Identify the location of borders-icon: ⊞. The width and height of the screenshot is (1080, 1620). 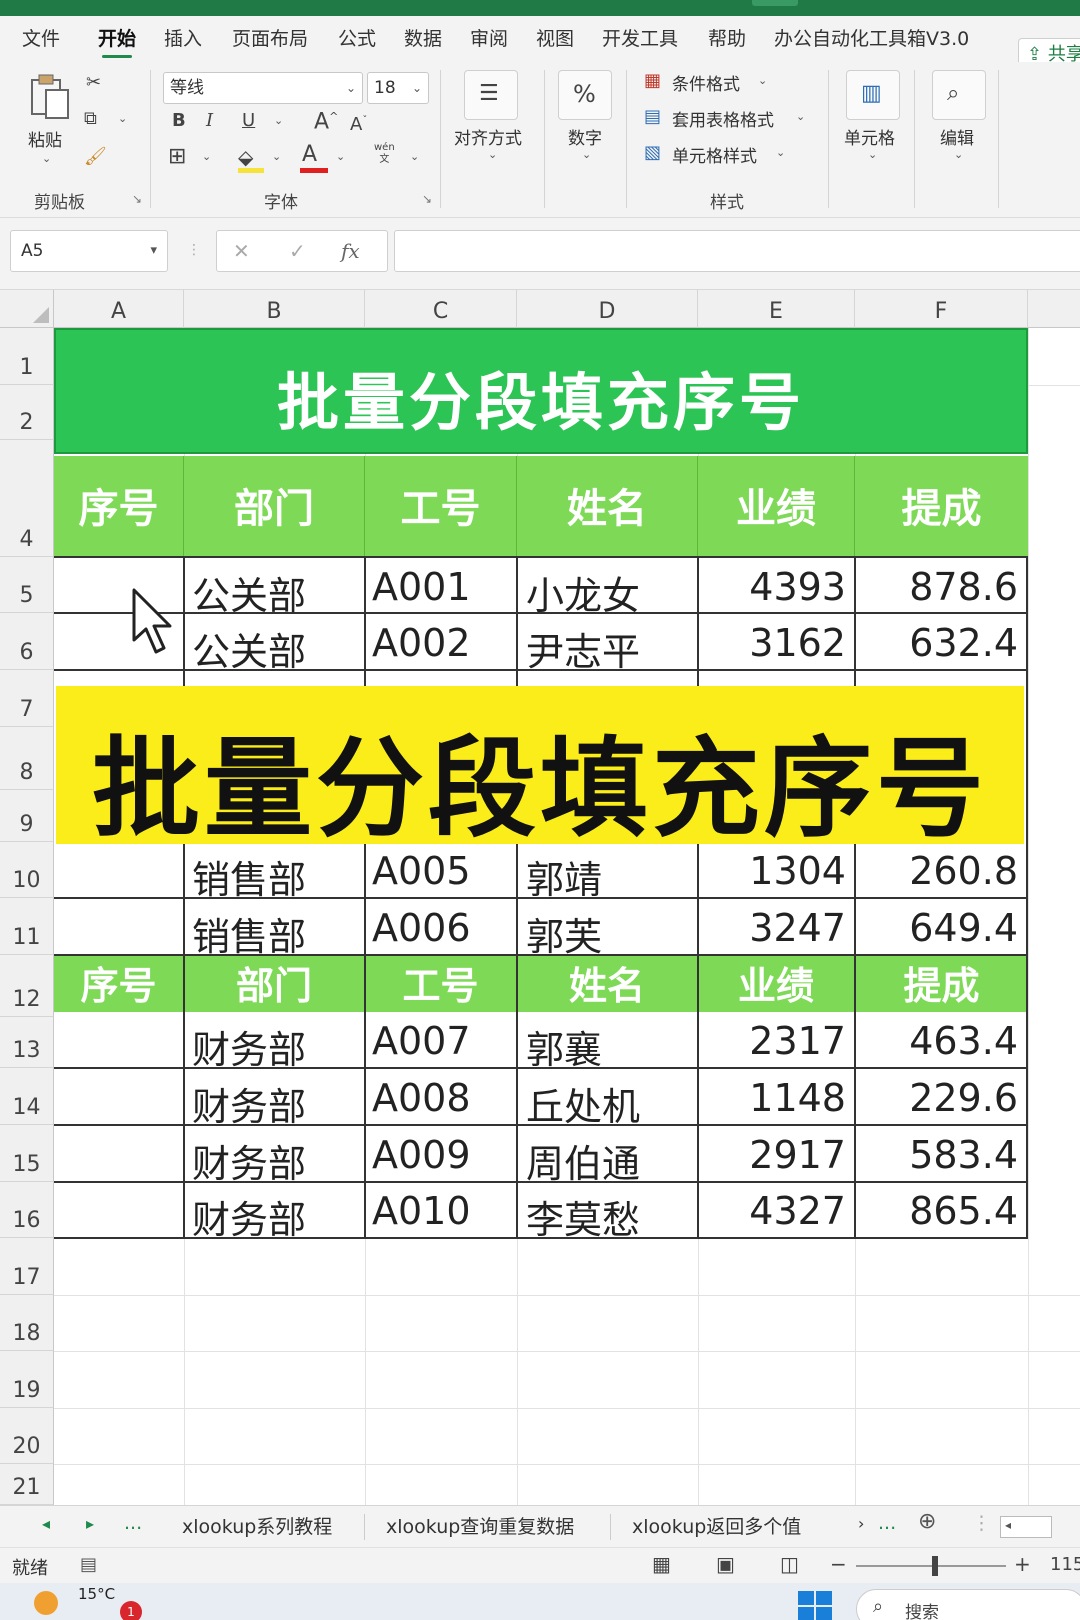
(177, 157).